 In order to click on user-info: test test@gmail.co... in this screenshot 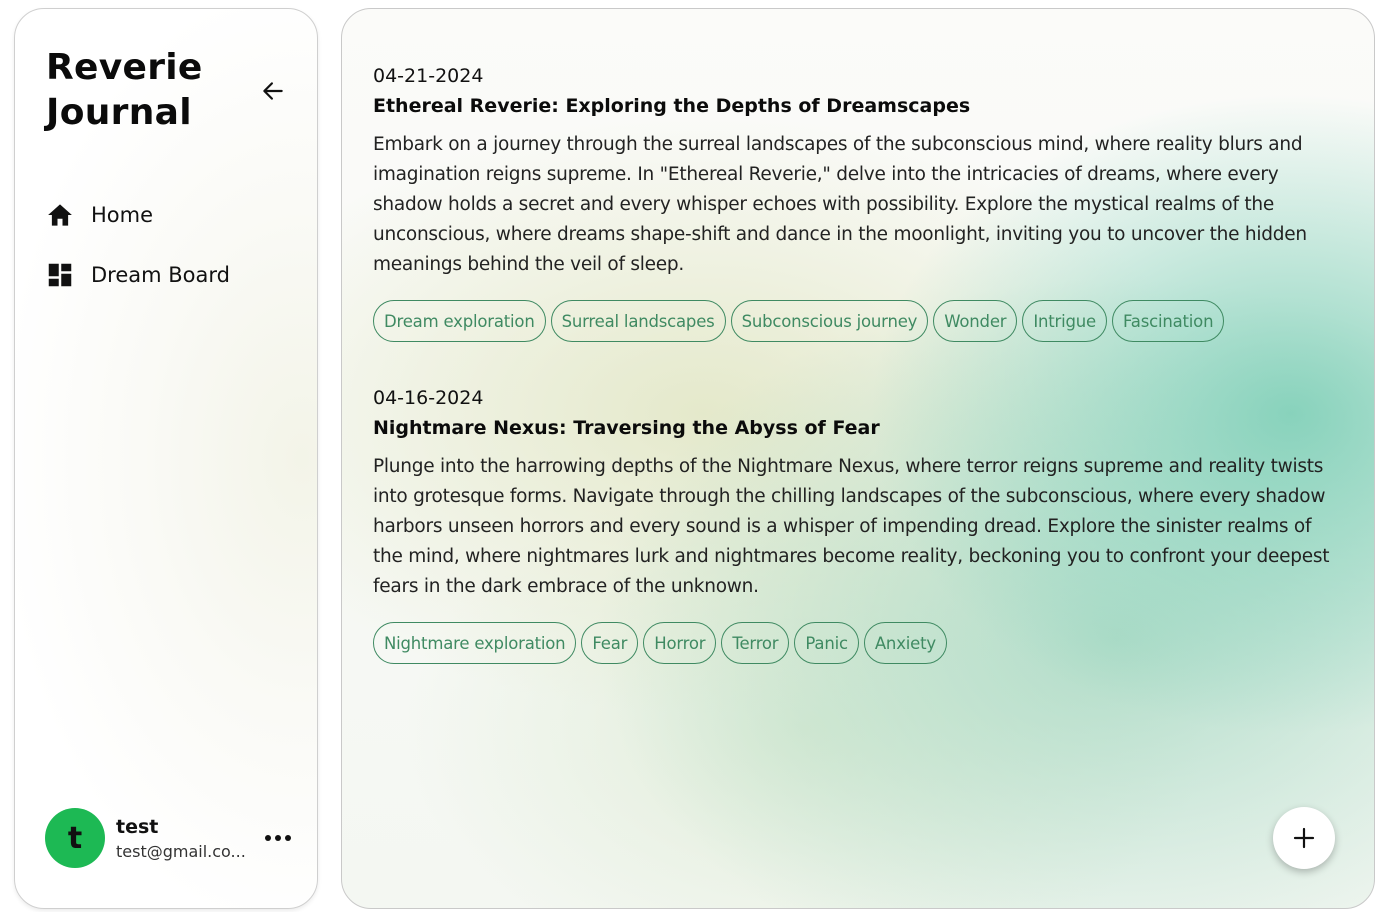, I will do `click(186, 838)`.